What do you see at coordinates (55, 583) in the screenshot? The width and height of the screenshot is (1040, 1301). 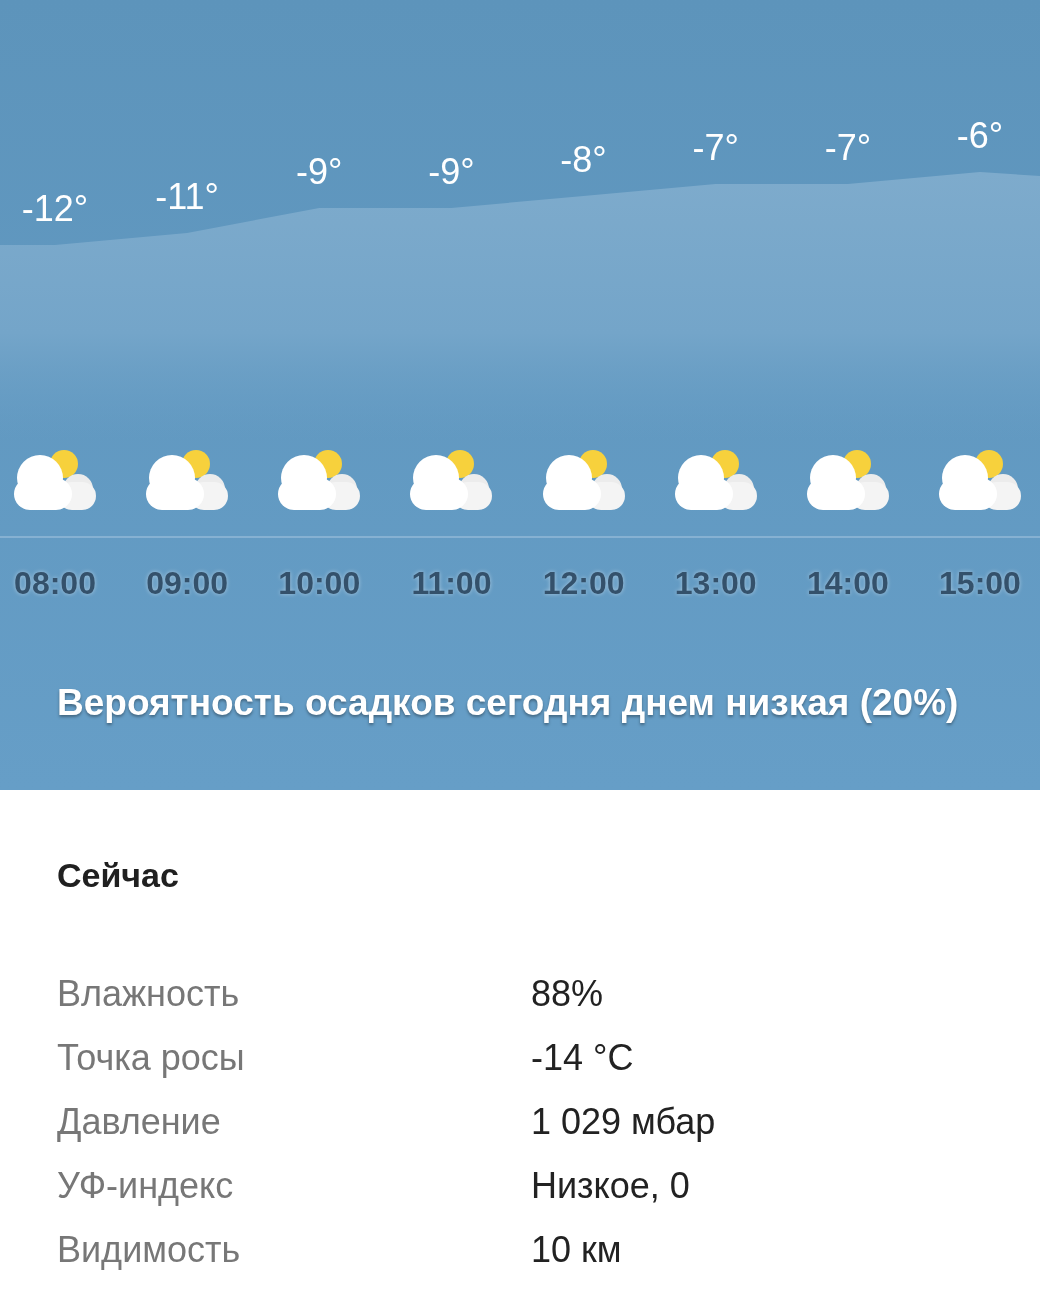 I see `hour-label: 08:00` at bounding box center [55, 583].